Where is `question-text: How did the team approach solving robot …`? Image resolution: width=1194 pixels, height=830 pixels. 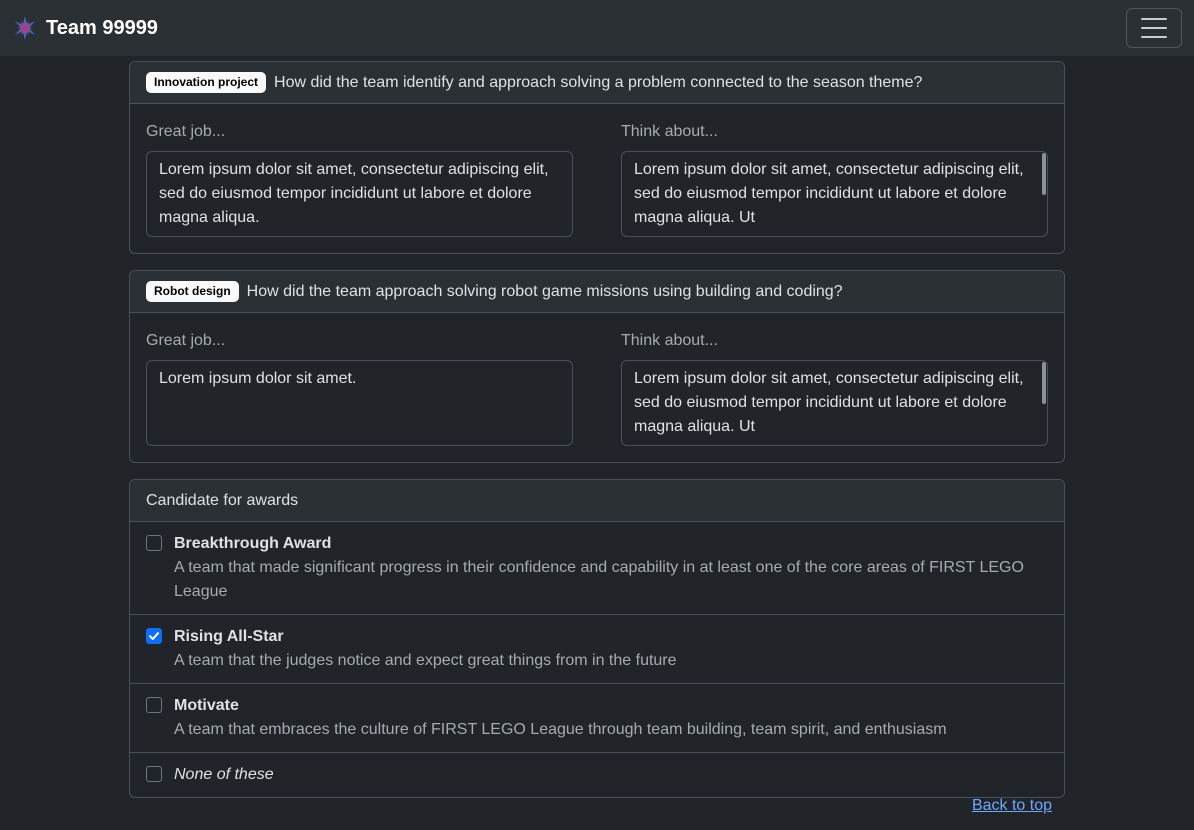
question-text: How did the team approach solving robot … is located at coordinates (544, 291).